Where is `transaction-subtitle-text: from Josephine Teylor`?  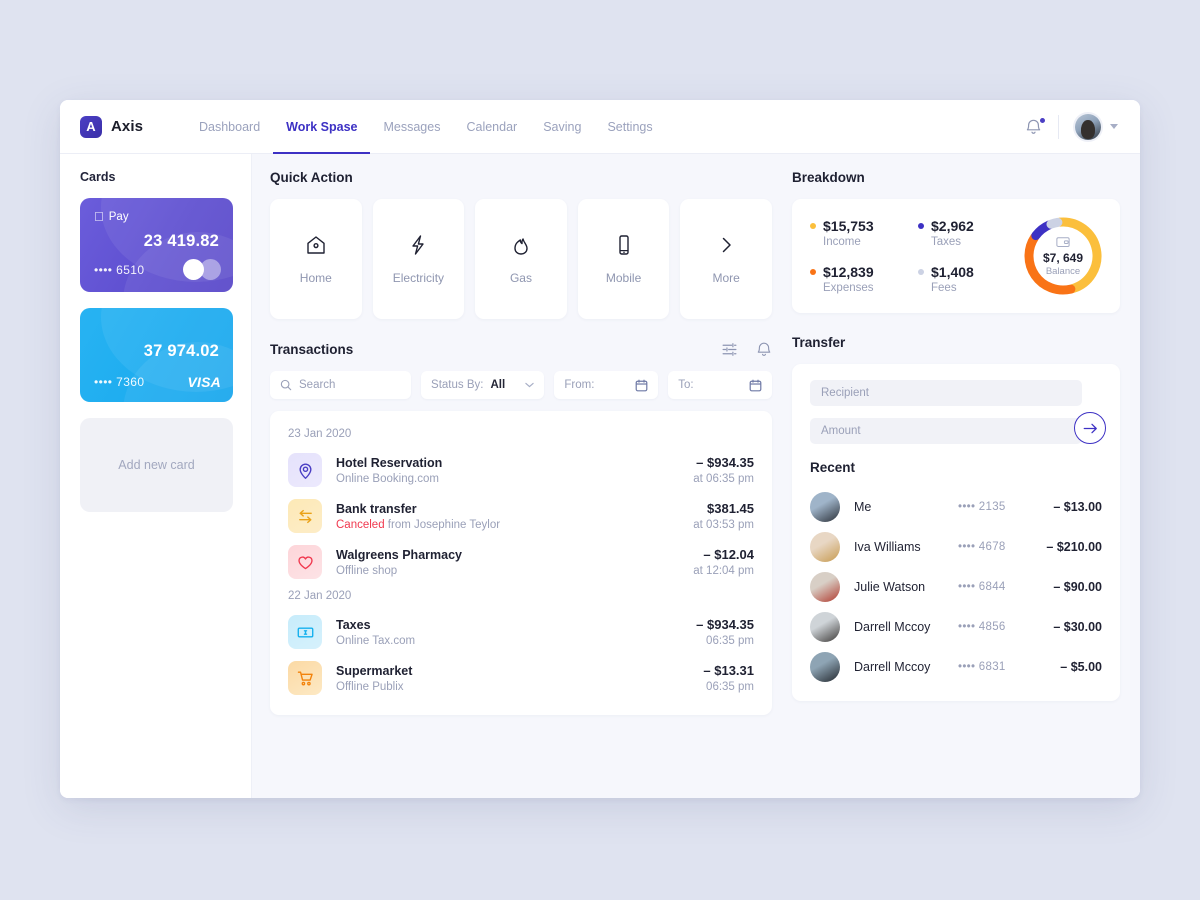 transaction-subtitle-text: from Josephine Teylor is located at coordinates (444, 524).